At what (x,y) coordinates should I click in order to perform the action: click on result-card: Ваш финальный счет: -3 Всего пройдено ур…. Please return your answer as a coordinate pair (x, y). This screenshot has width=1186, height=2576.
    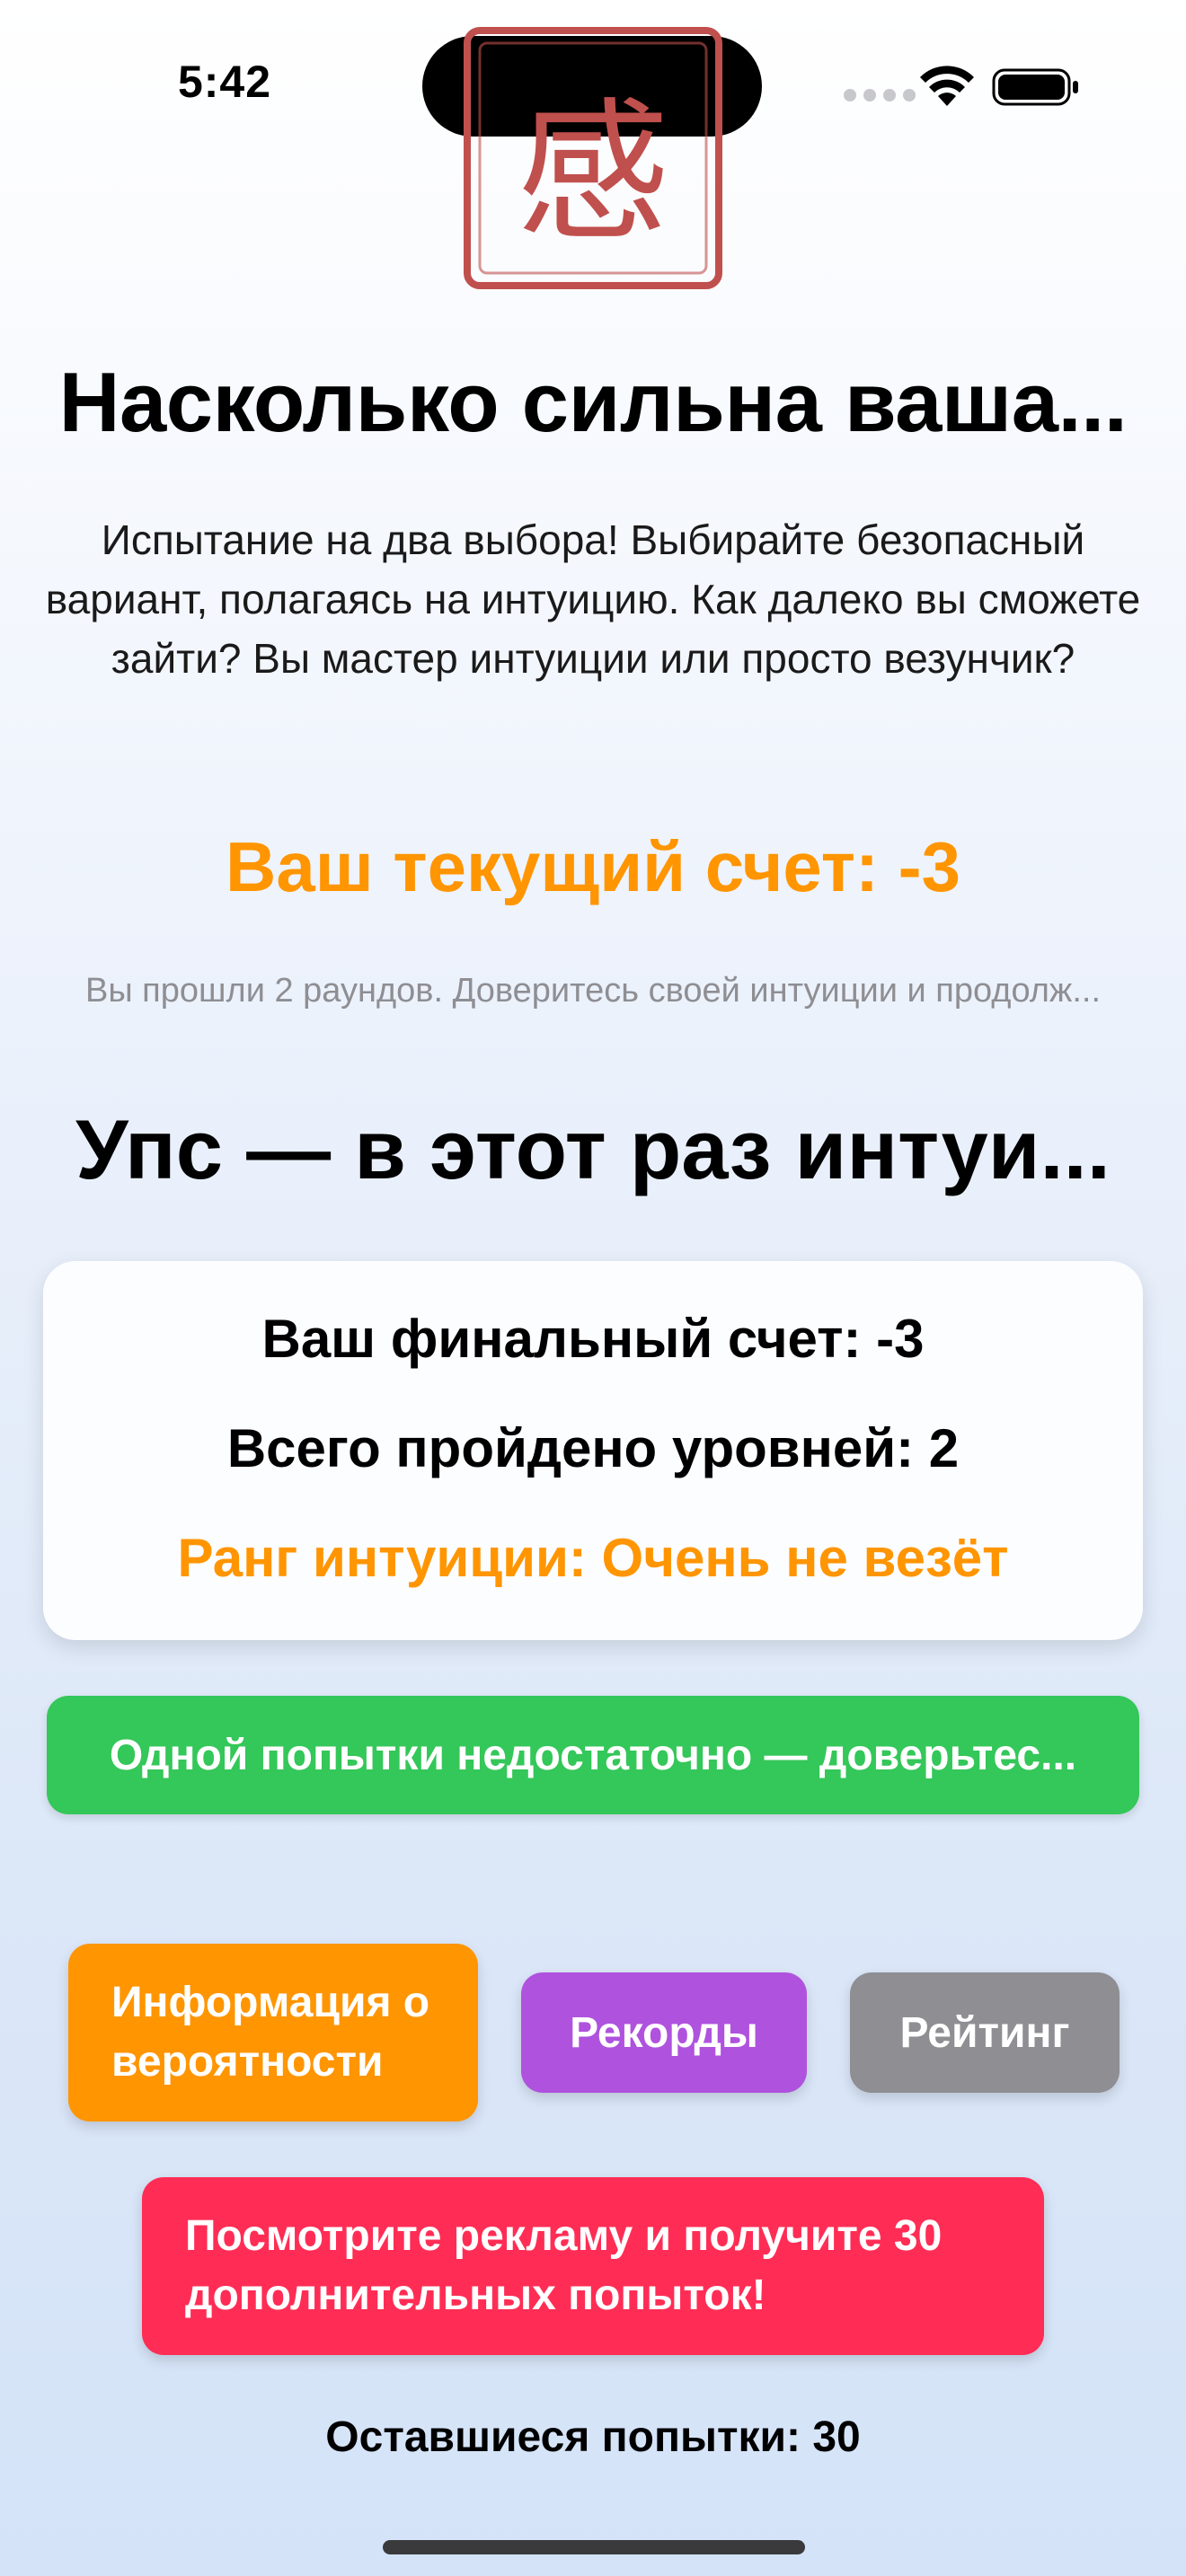
    Looking at the image, I should click on (593, 1450).